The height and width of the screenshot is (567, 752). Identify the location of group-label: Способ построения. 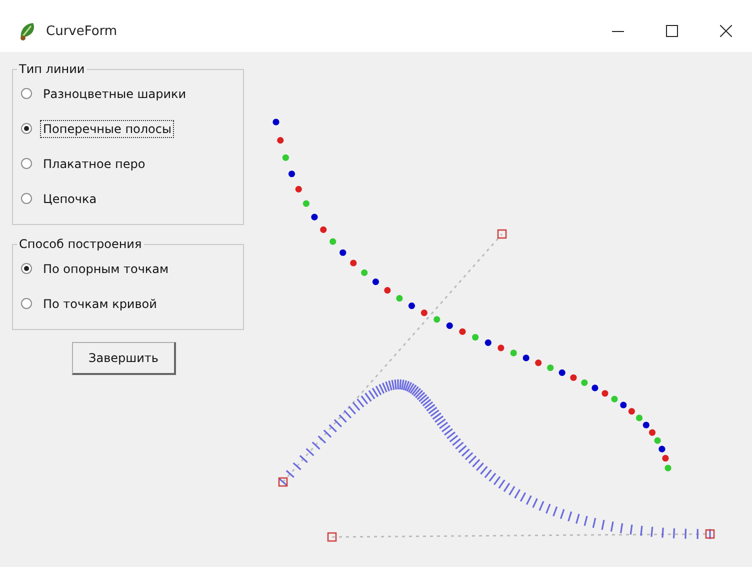
(80, 244).